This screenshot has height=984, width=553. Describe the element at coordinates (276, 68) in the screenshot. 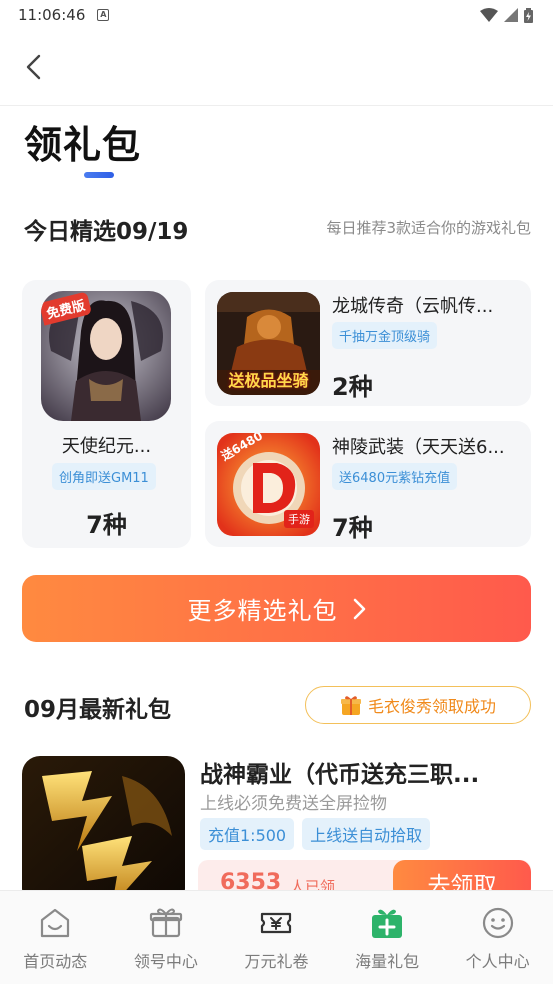

I see `navigation-bar` at that location.